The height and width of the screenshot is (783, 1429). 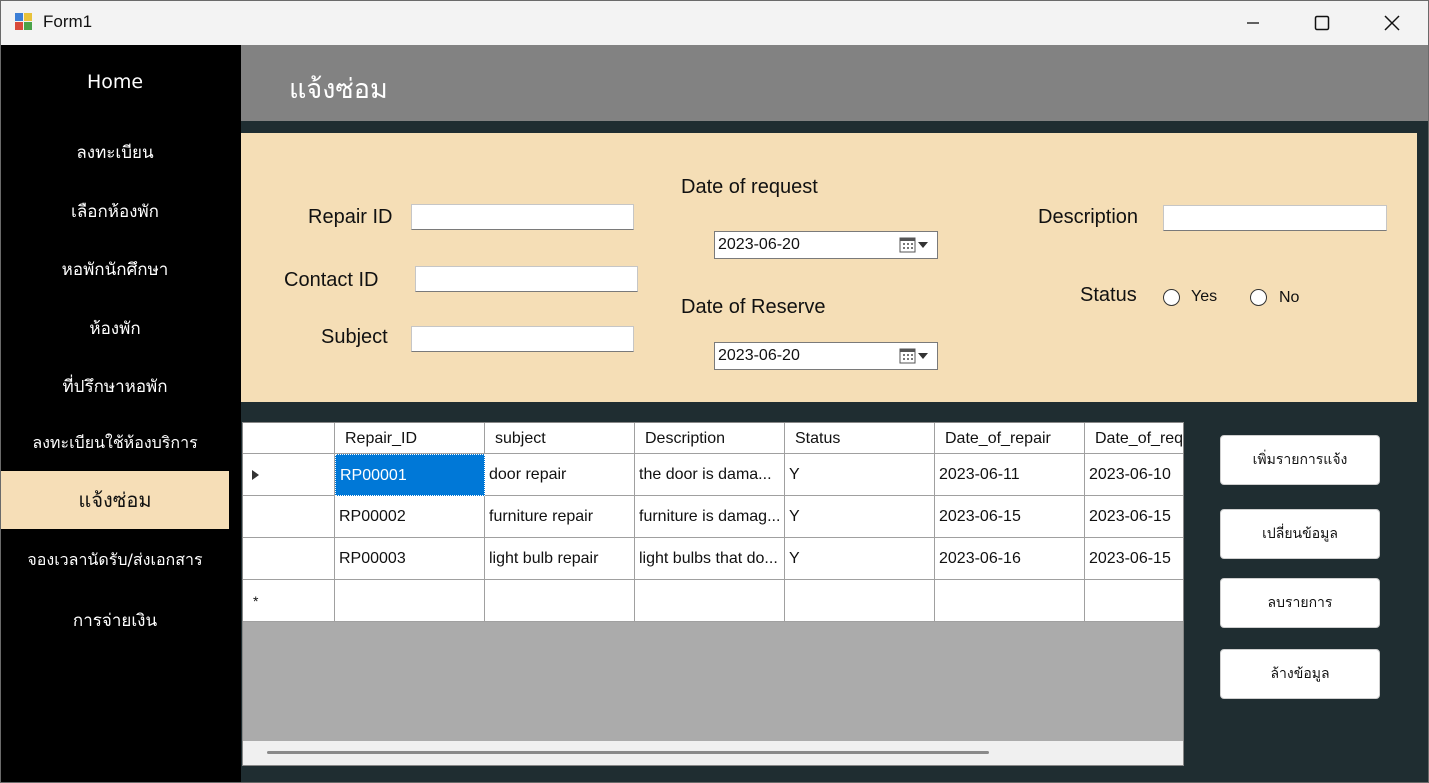 I want to click on maximize-button, so click(x=1322, y=23).